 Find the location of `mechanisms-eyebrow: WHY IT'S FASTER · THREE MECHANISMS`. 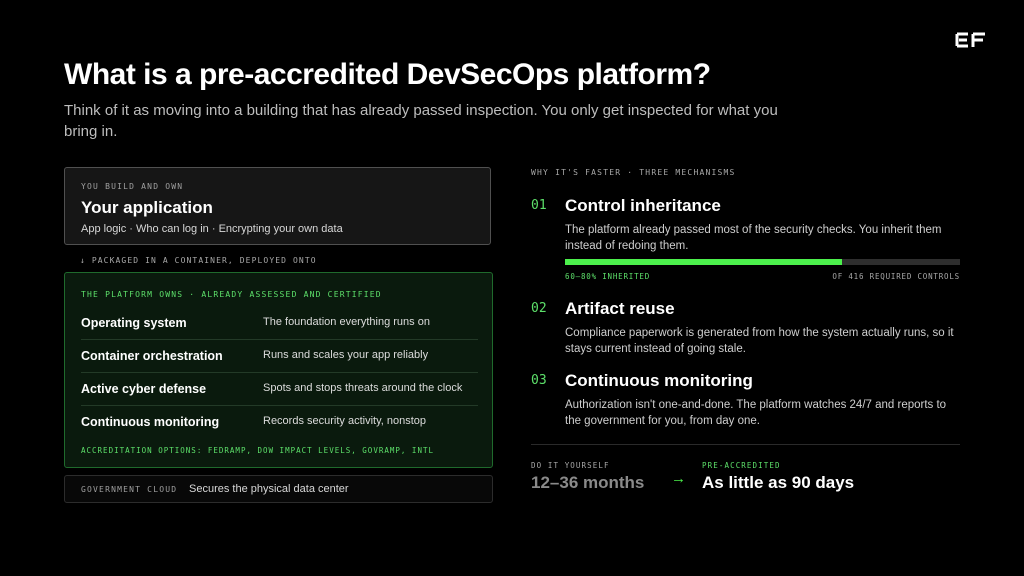

mechanisms-eyebrow: WHY IT'S FASTER · THREE MECHANISMS is located at coordinates (633, 172).